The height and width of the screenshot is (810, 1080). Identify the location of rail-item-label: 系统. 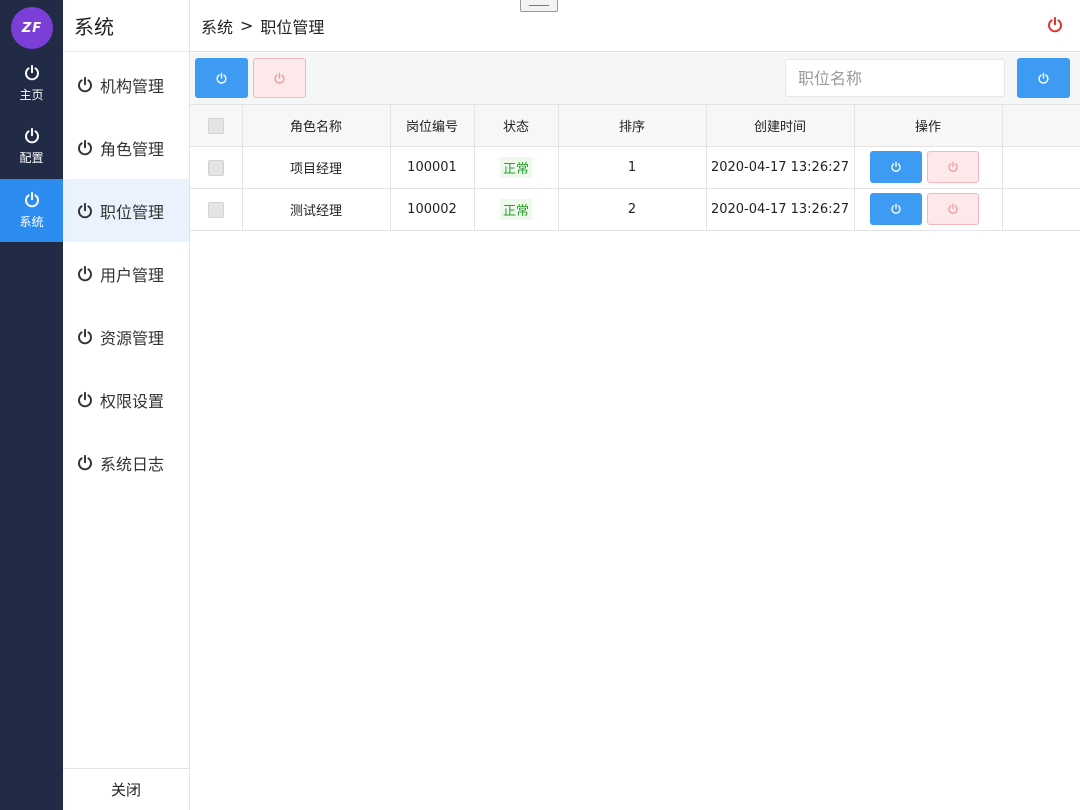
(31, 222).